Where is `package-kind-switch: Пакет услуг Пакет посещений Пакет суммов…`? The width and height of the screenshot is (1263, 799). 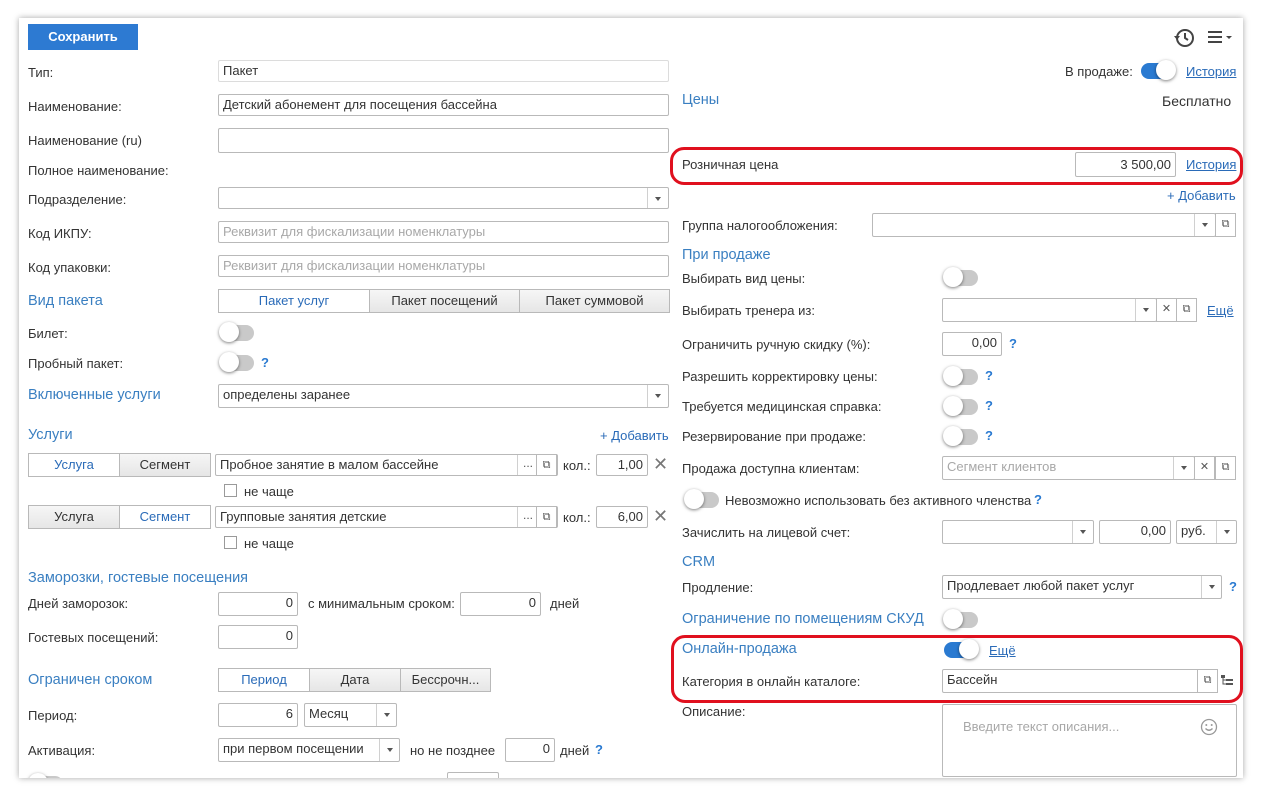
package-kind-switch: Пакет услуг Пакет посещений Пакет суммов… is located at coordinates (444, 301).